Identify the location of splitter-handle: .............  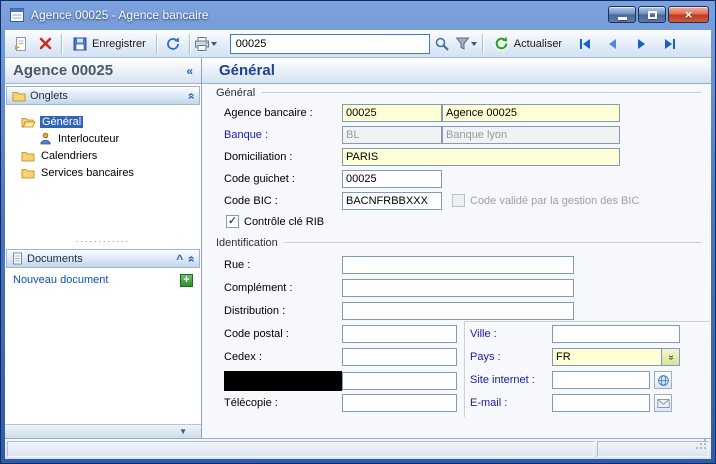
(103, 240).